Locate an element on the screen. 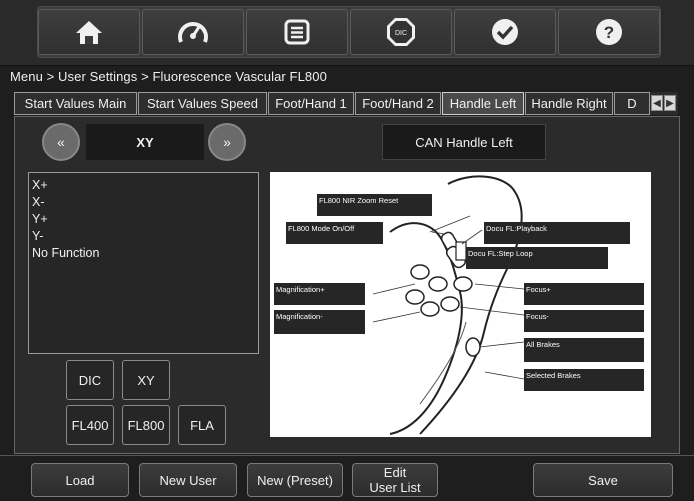 This screenshot has width=694, height=501. tab-start-values-speed: Start Values Speed is located at coordinates (202, 103).